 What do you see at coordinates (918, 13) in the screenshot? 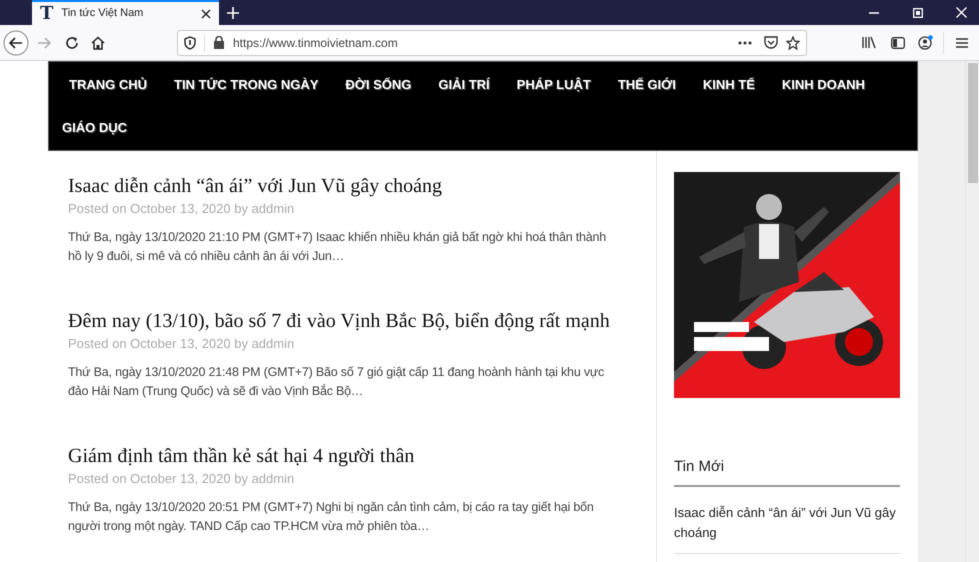
I see `maximize-icon` at bounding box center [918, 13].